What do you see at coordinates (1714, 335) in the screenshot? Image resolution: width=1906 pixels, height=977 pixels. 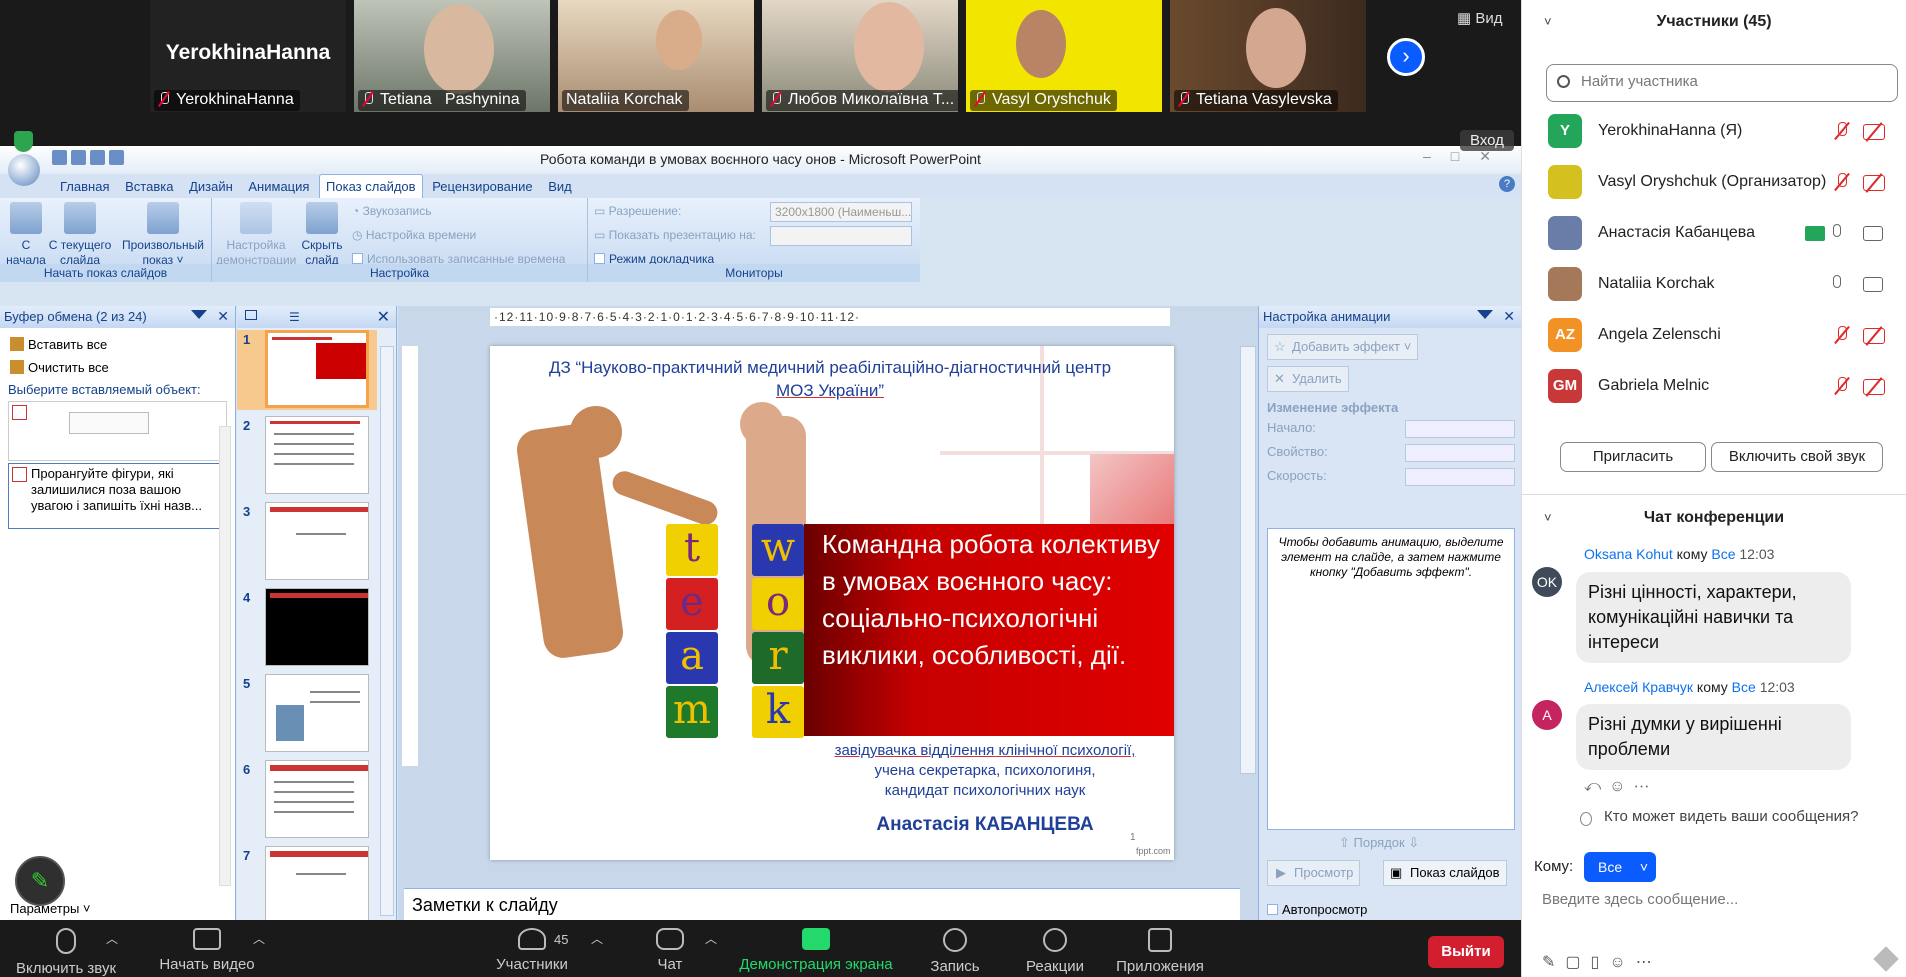 I see `participant-row: AZ Angela Zelenschi` at bounding box center [1714, 335].